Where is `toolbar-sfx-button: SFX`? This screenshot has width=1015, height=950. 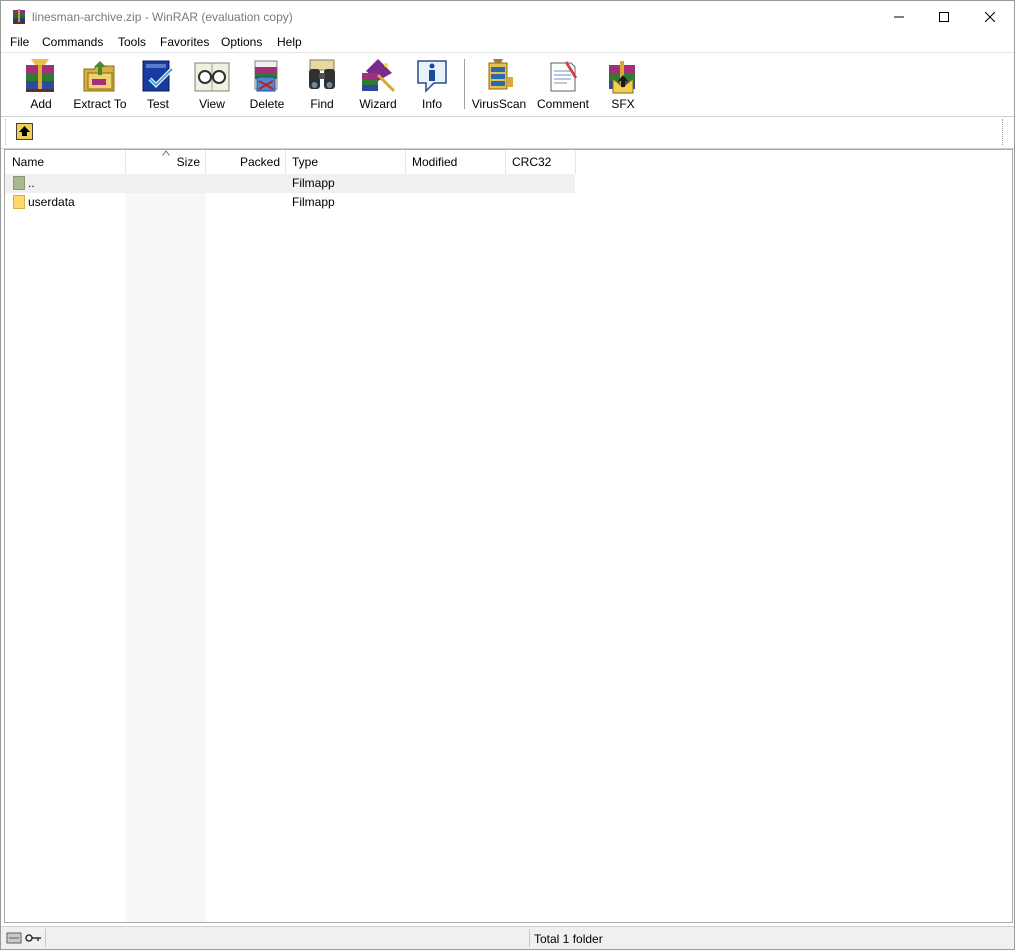
toolbar-sfx-button: SFX is located at coordinates (623, 85).